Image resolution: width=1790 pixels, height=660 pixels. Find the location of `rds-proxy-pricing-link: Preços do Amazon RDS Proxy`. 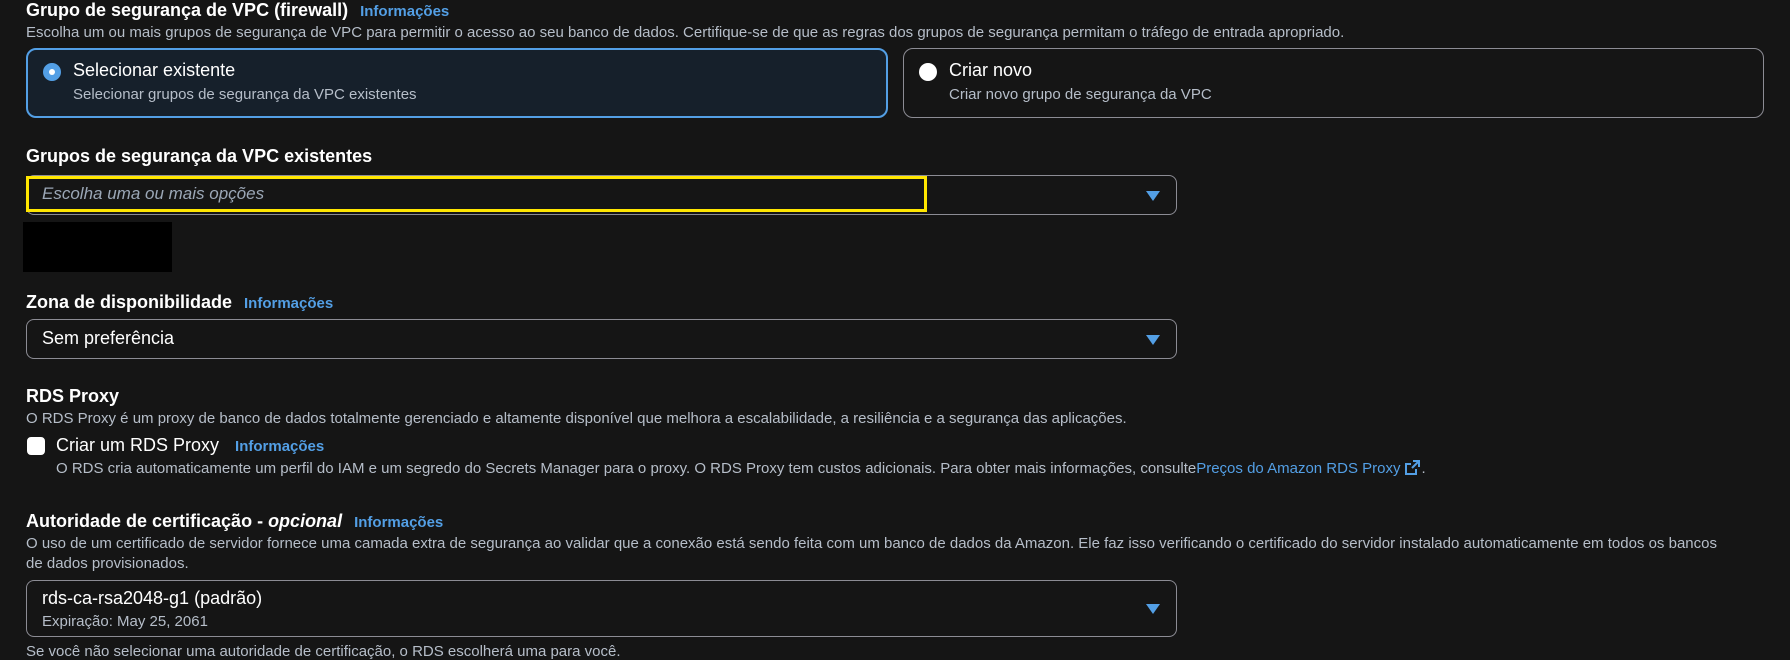

rds-proxy-pricing-link: Preços do Amazon RDS Proxy is located at coordinates (1298, 468).